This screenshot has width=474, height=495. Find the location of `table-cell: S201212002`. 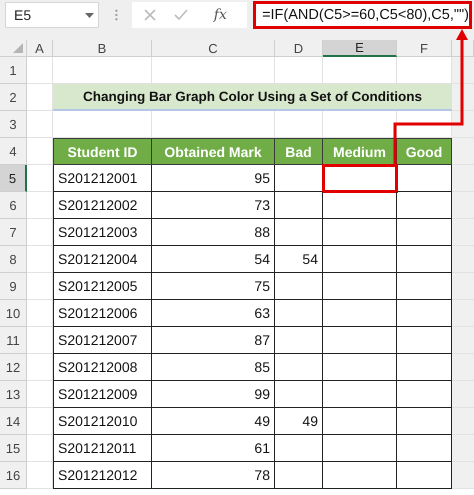

table-cell: S201212002 is located at coordinates (102, 205).